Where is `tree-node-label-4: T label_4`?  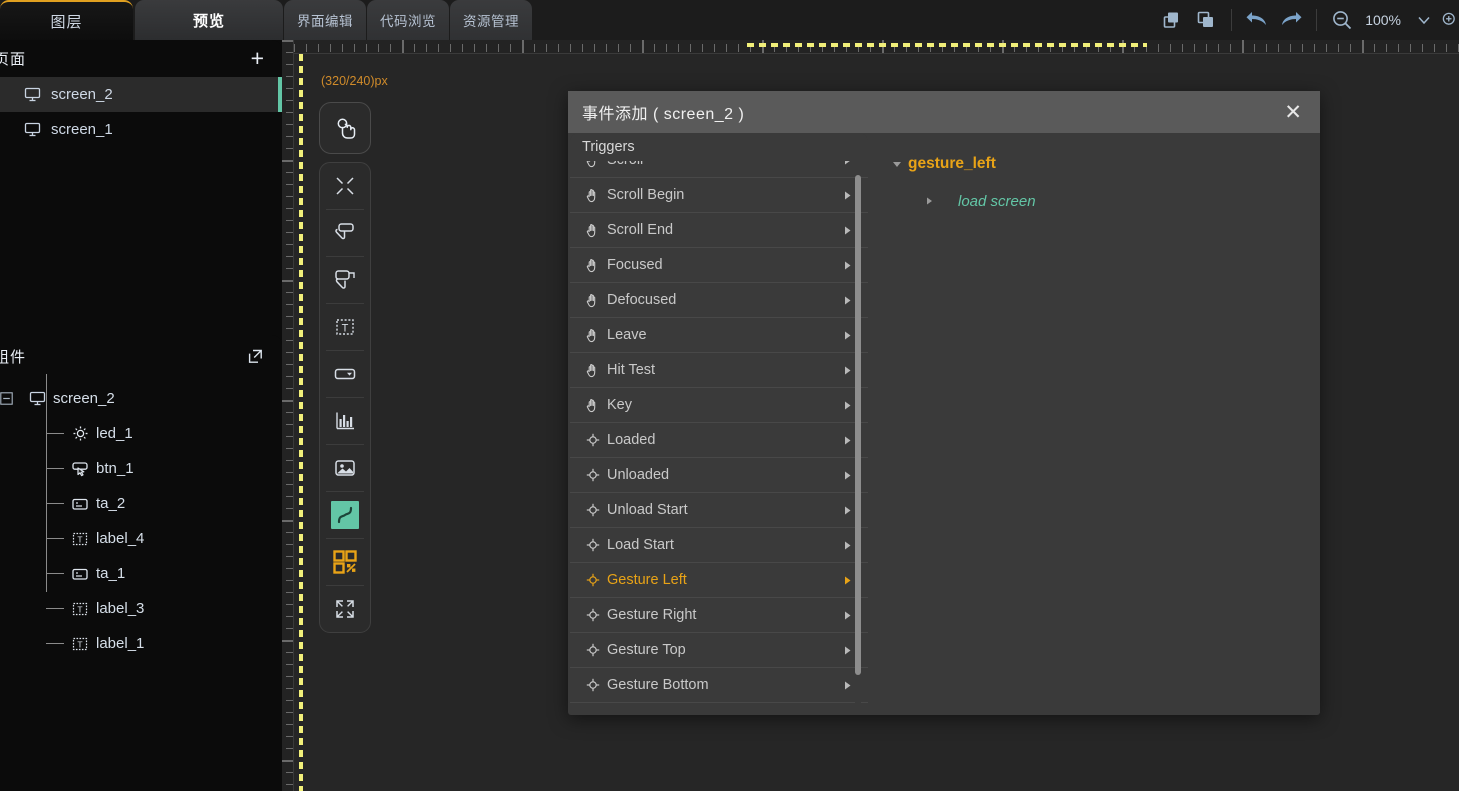
tree-node-label-4: T label_4 is located at coordinates (141, 538).